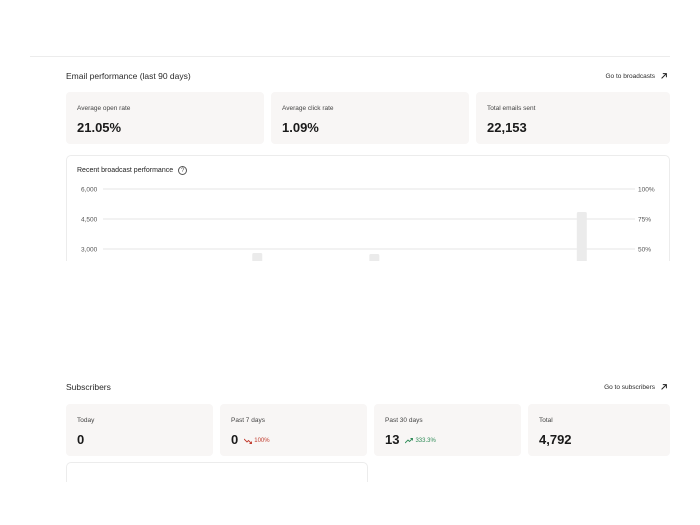 The height and width of the screenshot is (525, 700). What do you see at coordinates (646, 190) in the screenshot?
I see `y-right-tick-label: 100%` at bounding box center [646, 190].